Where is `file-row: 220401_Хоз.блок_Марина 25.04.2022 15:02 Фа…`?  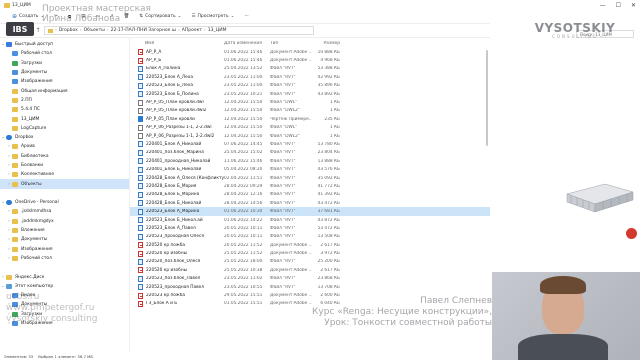 file-row: 220401_Хоз.блок_Марина 25.04.2022 15:02 Фа… is located at coordinates (310, 153).